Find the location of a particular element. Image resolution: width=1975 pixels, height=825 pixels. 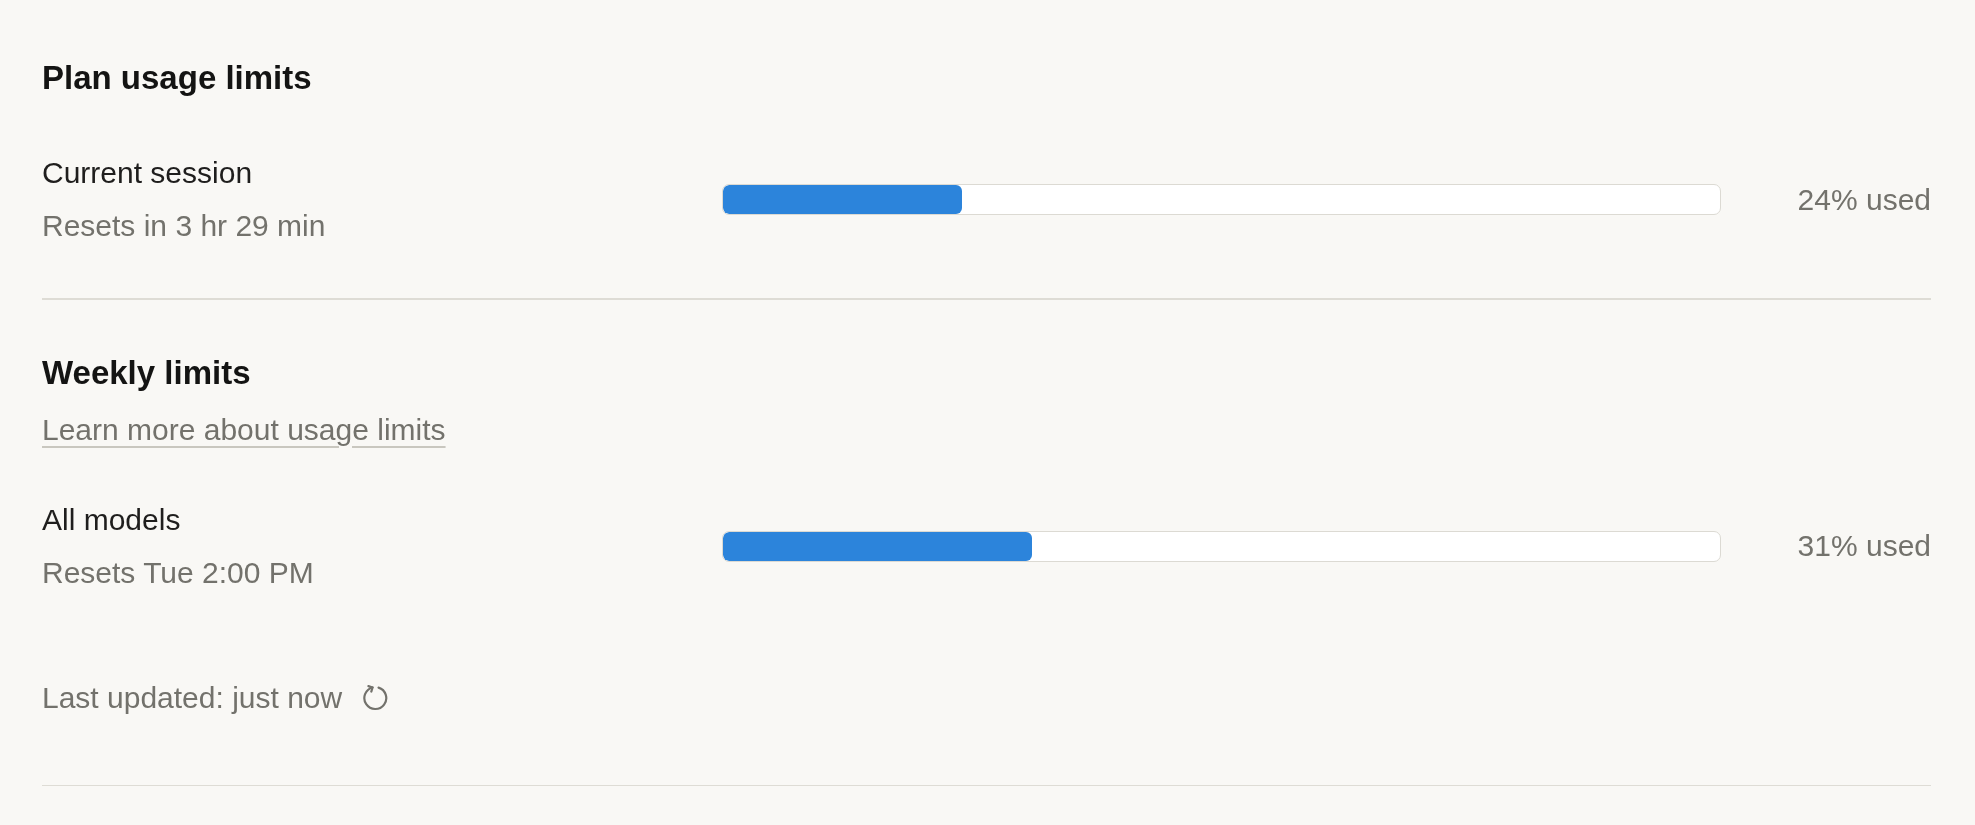

refresh-icon is located at coordinates (375, 697).